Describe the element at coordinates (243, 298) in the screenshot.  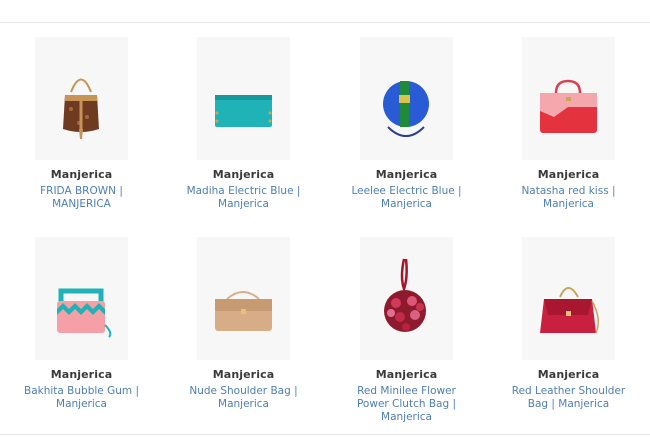
I see `shoulder-bag-nude-icon` at that location.